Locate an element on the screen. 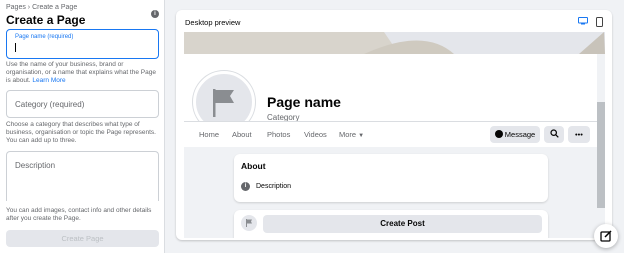 This screenshot has height=253, width=624. tab-home: Home is located at coordinates (209, 134).